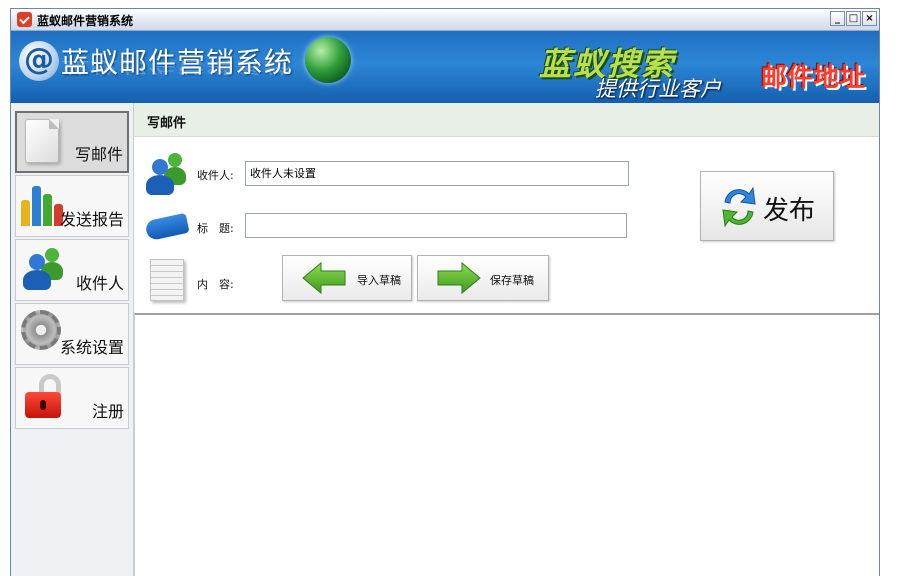 Image resolution: width=900 pixels, height=576 pixels. I want to click on recipient-field: 收件人未设置, so click(437, 173).